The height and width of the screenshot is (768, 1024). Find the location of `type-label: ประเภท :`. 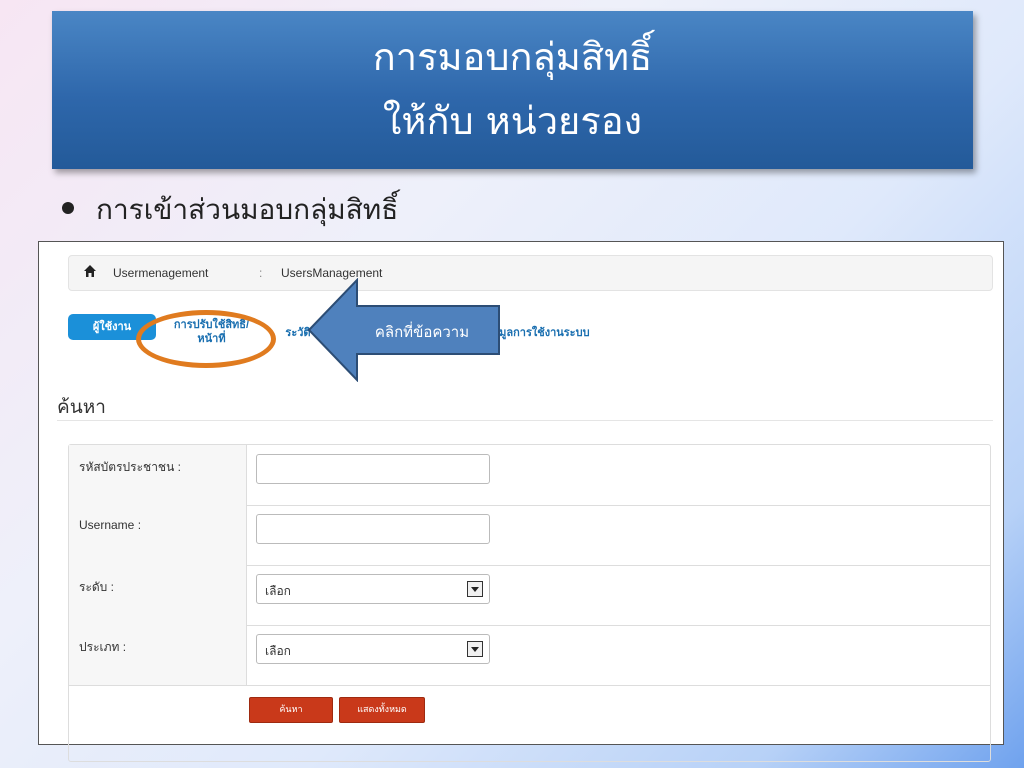

type-label: ประเภท : is located at coordinates (103, 647).